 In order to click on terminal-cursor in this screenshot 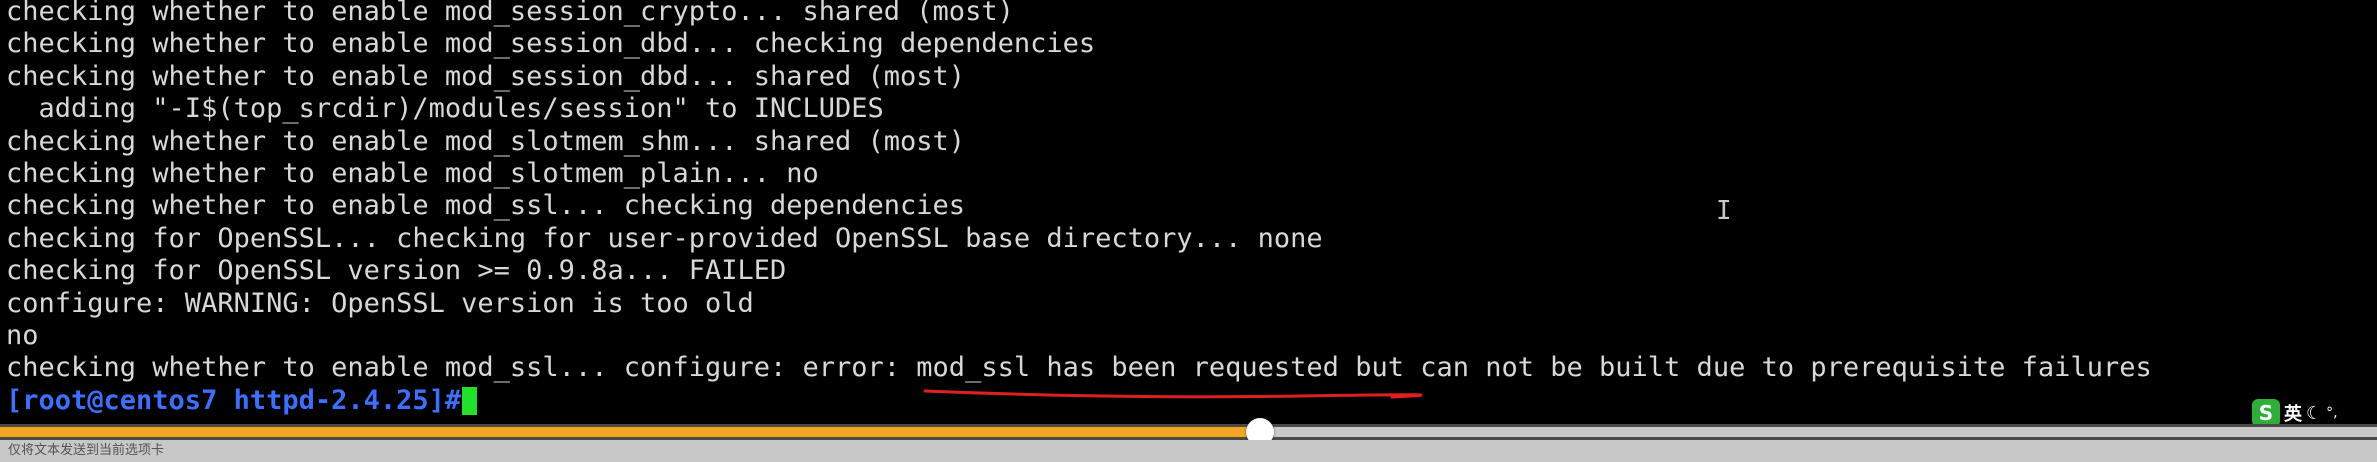, I will do `click(470, 401)`.